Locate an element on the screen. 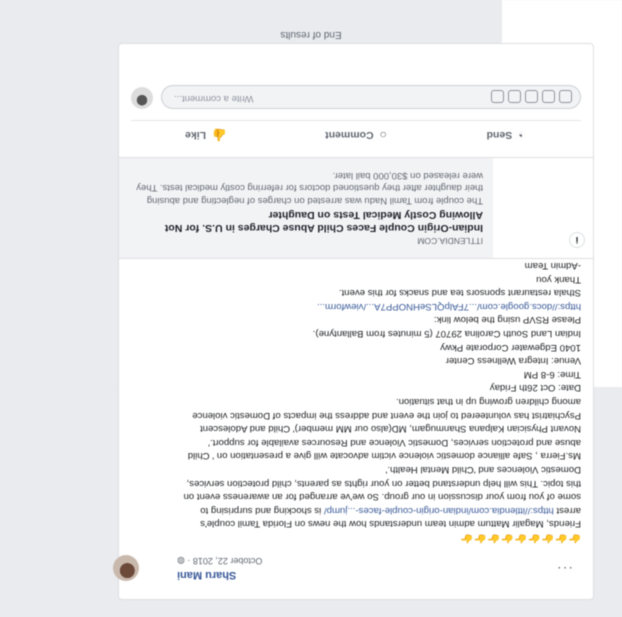 The image size is (622, 617). post-header: ··· Sharu Mani October 22, 2018 · ◍ is located at coordinates (348, 570).